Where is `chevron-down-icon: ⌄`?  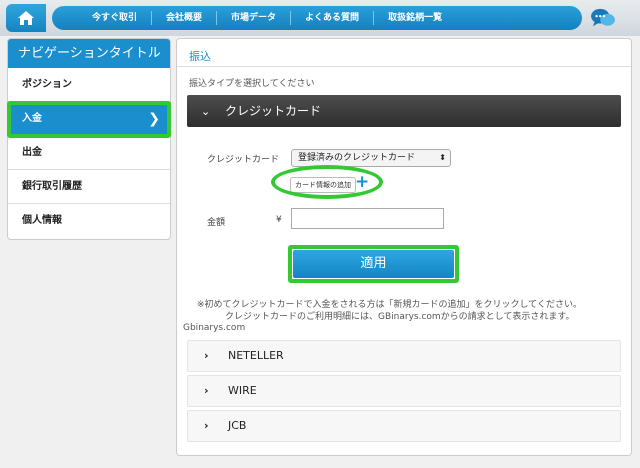
chevron-down-icon: ⌄ is located at coordinates (206, 111).